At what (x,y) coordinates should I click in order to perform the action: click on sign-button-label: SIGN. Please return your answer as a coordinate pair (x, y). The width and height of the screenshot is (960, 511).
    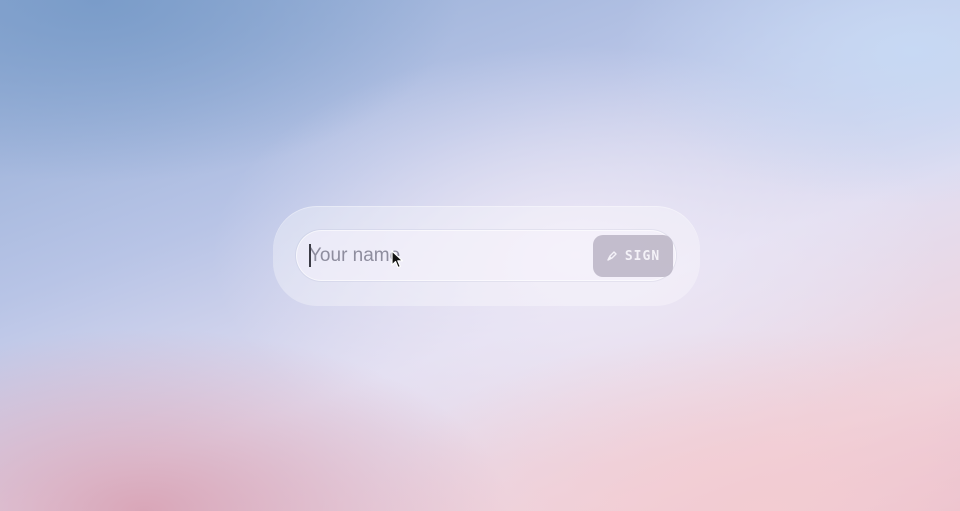
    Looking at the image, I should click on (642, 256).